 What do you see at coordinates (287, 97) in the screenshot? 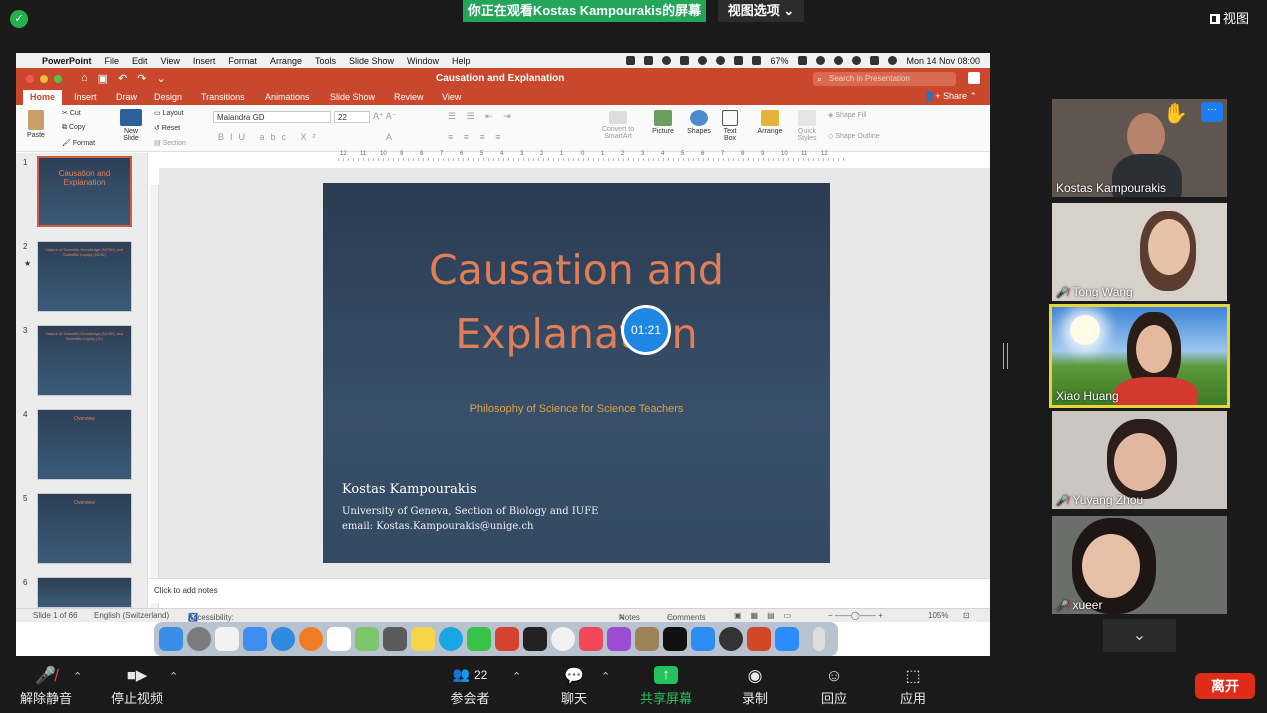
I see `tab-animations: Animations` at bounding box center [287, 97].